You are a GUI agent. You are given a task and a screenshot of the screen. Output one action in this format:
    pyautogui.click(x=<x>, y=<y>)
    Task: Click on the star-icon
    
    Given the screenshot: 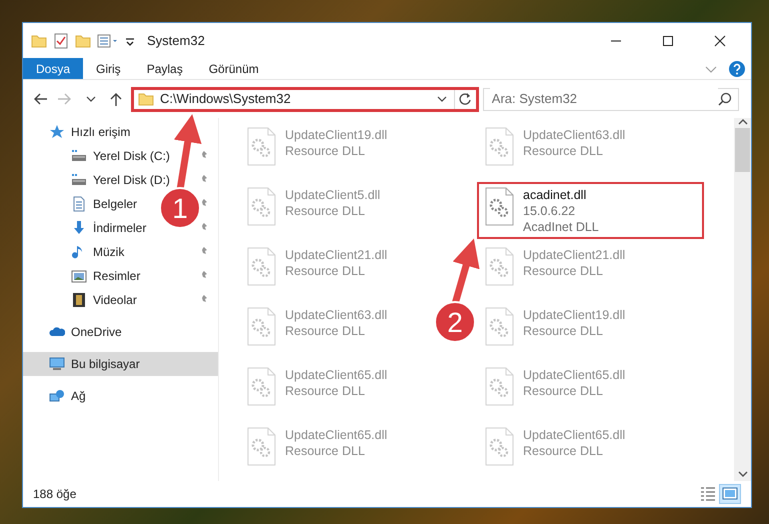 What is the action you would take?
    pyautogui.click(x=57, y=132)
    